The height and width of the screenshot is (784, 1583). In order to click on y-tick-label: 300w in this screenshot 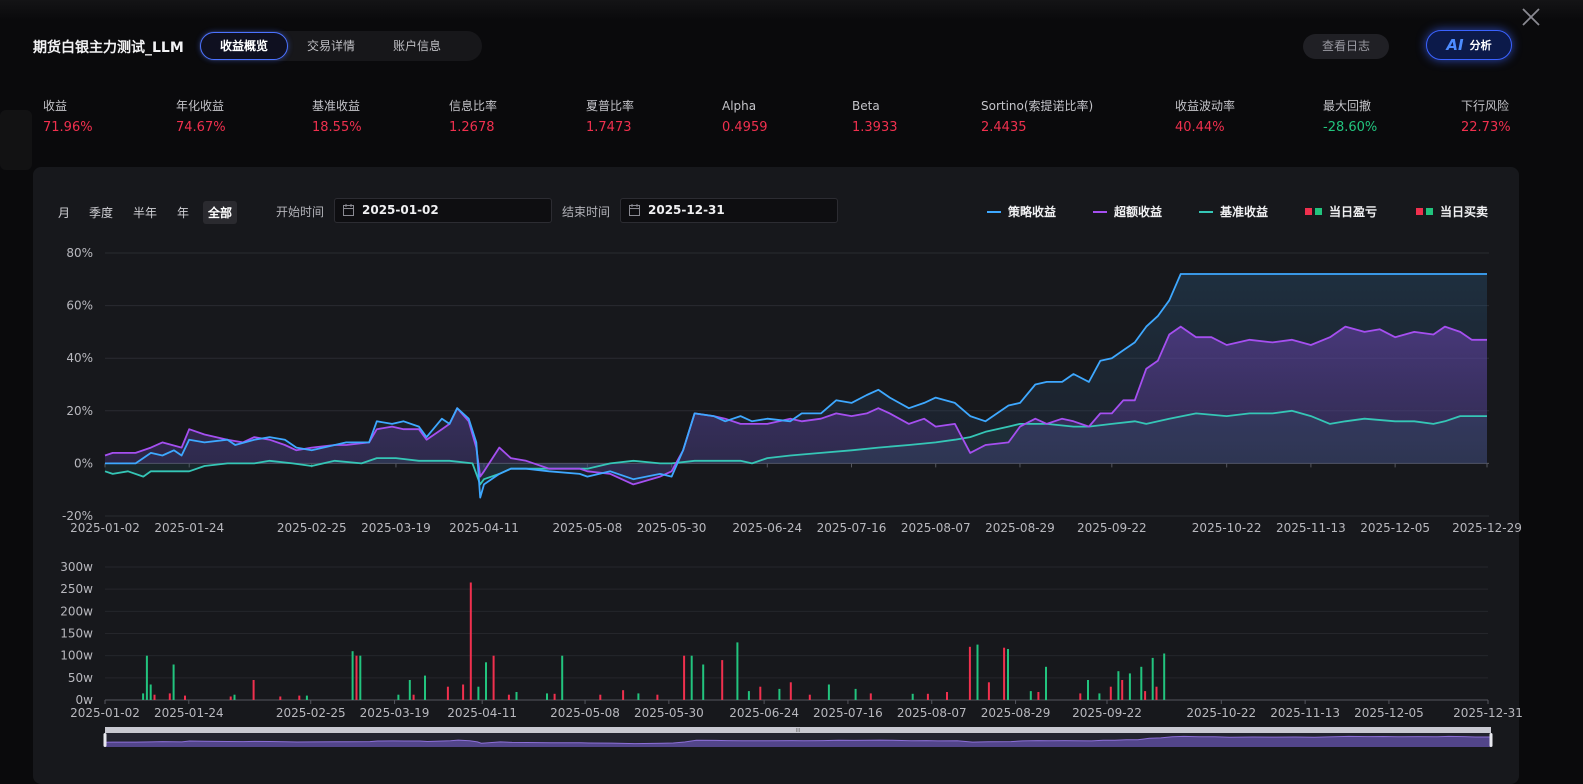, I will do `click(76, 567)`.